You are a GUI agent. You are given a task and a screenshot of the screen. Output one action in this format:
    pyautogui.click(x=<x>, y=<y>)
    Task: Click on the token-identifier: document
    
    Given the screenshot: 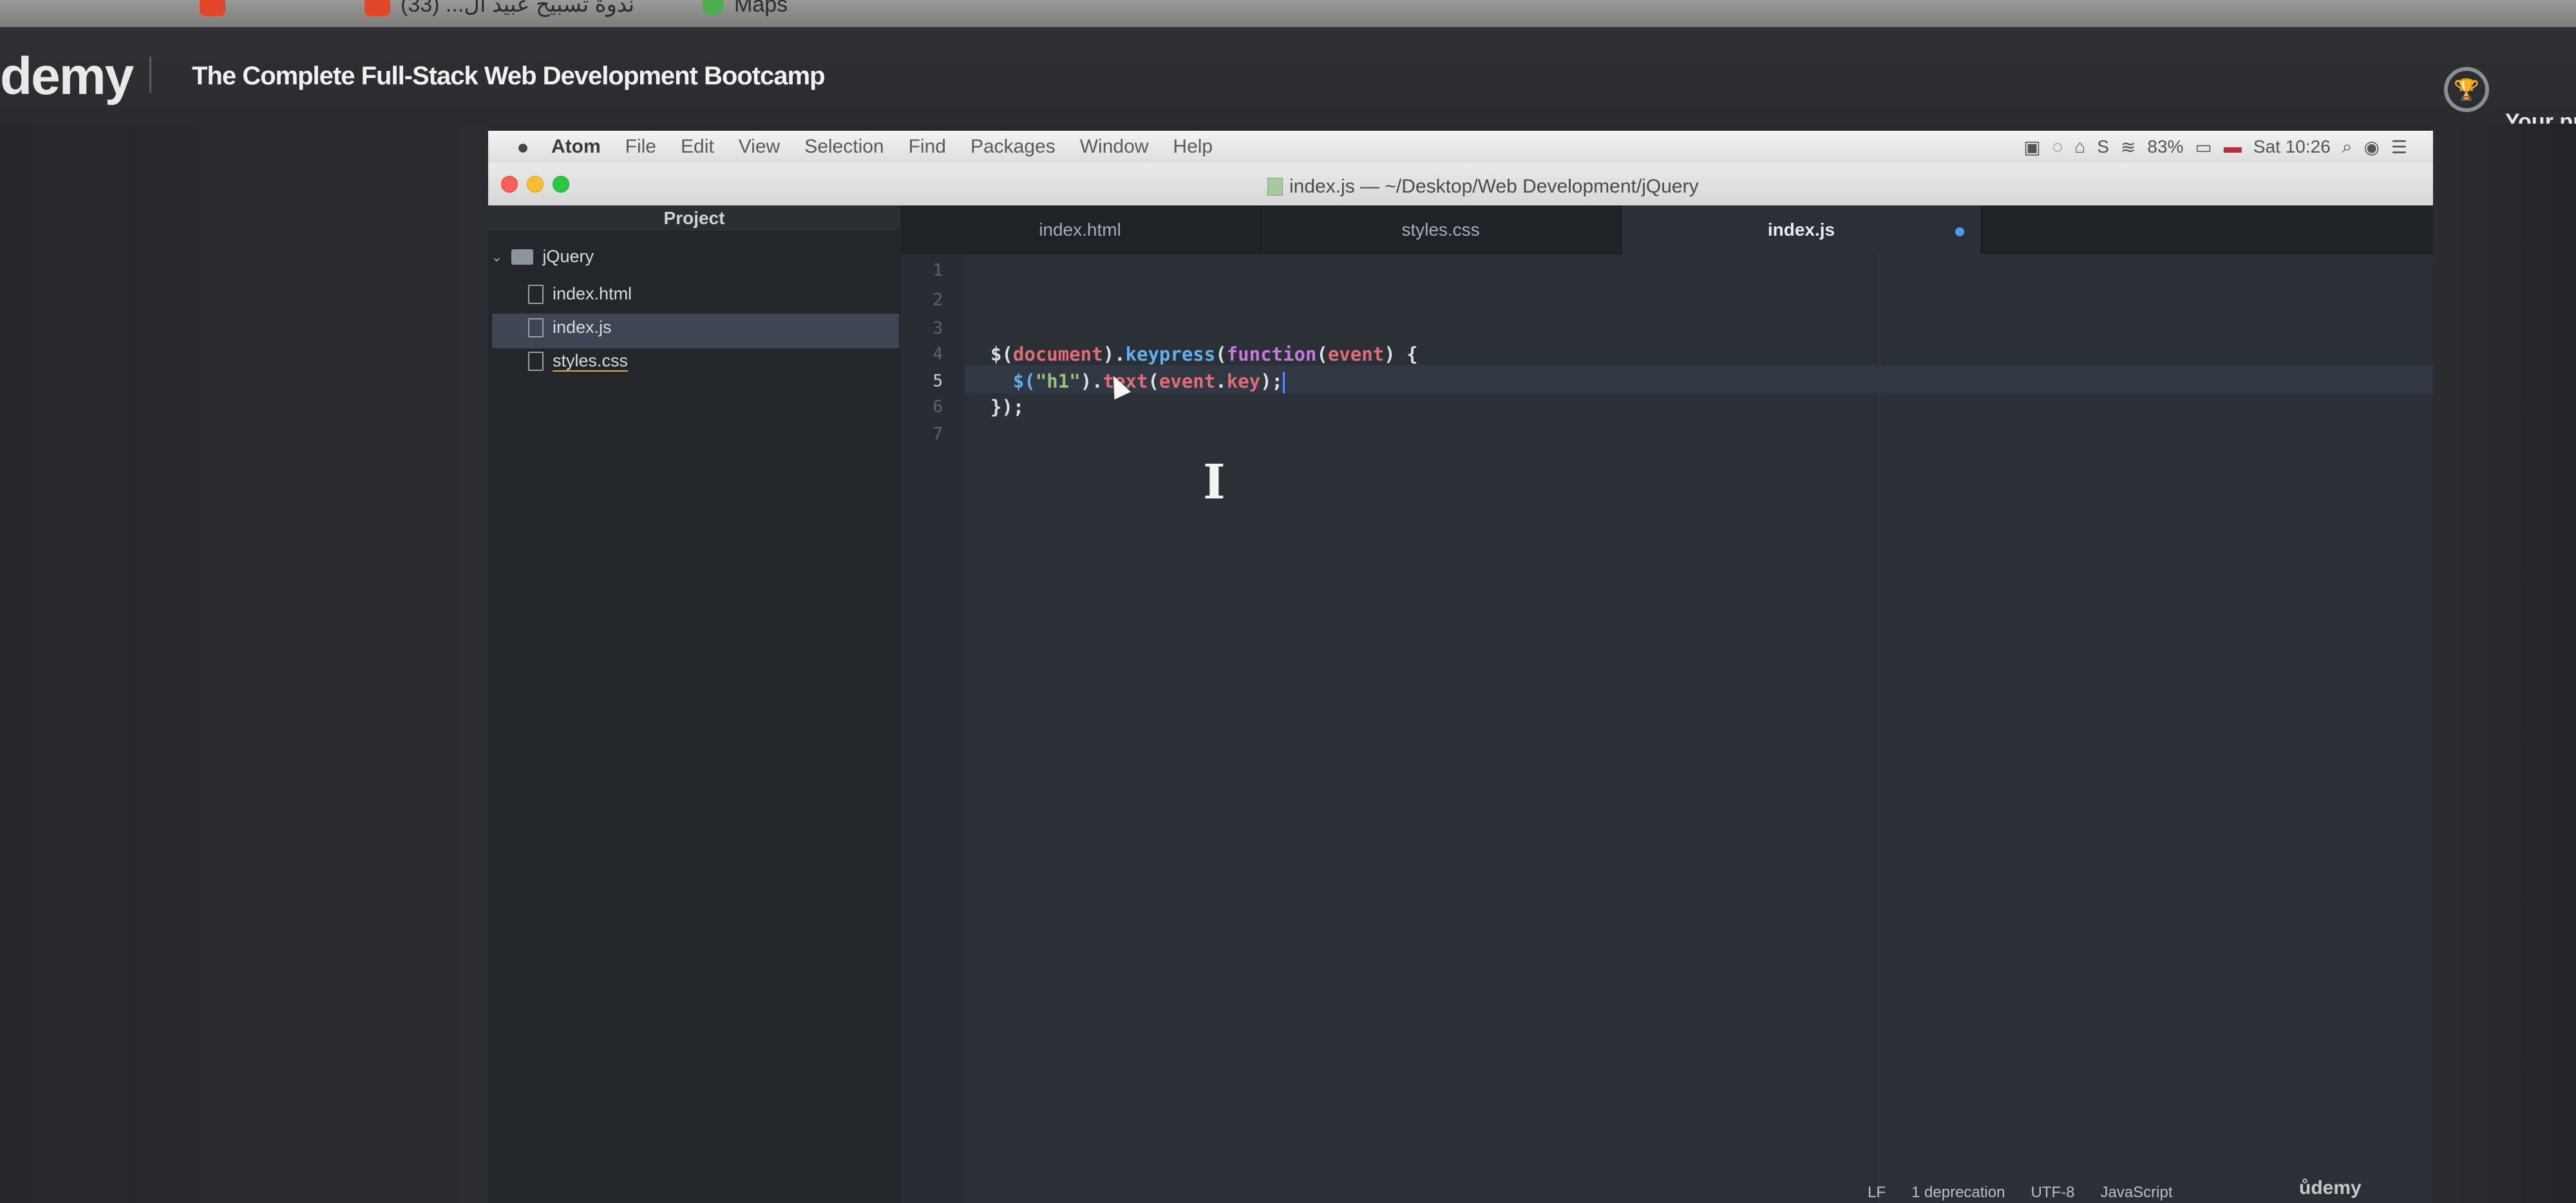 What is the action you would take?
    pyautogui.click(x=1058, y=354)
    